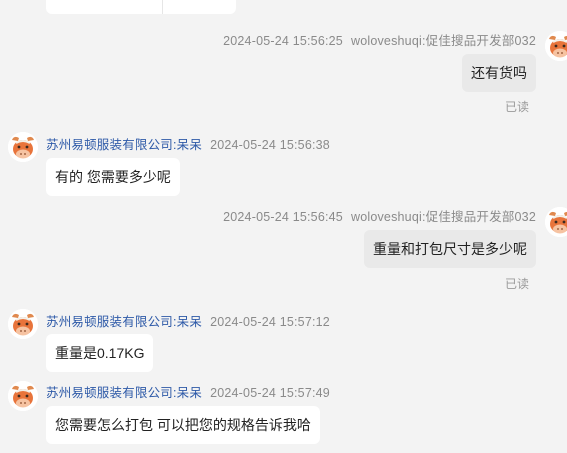  Describe the element at coordinates (283, 41) in the screenshot. I see `message-time: 2024-05-24 15:56:25` at that location.